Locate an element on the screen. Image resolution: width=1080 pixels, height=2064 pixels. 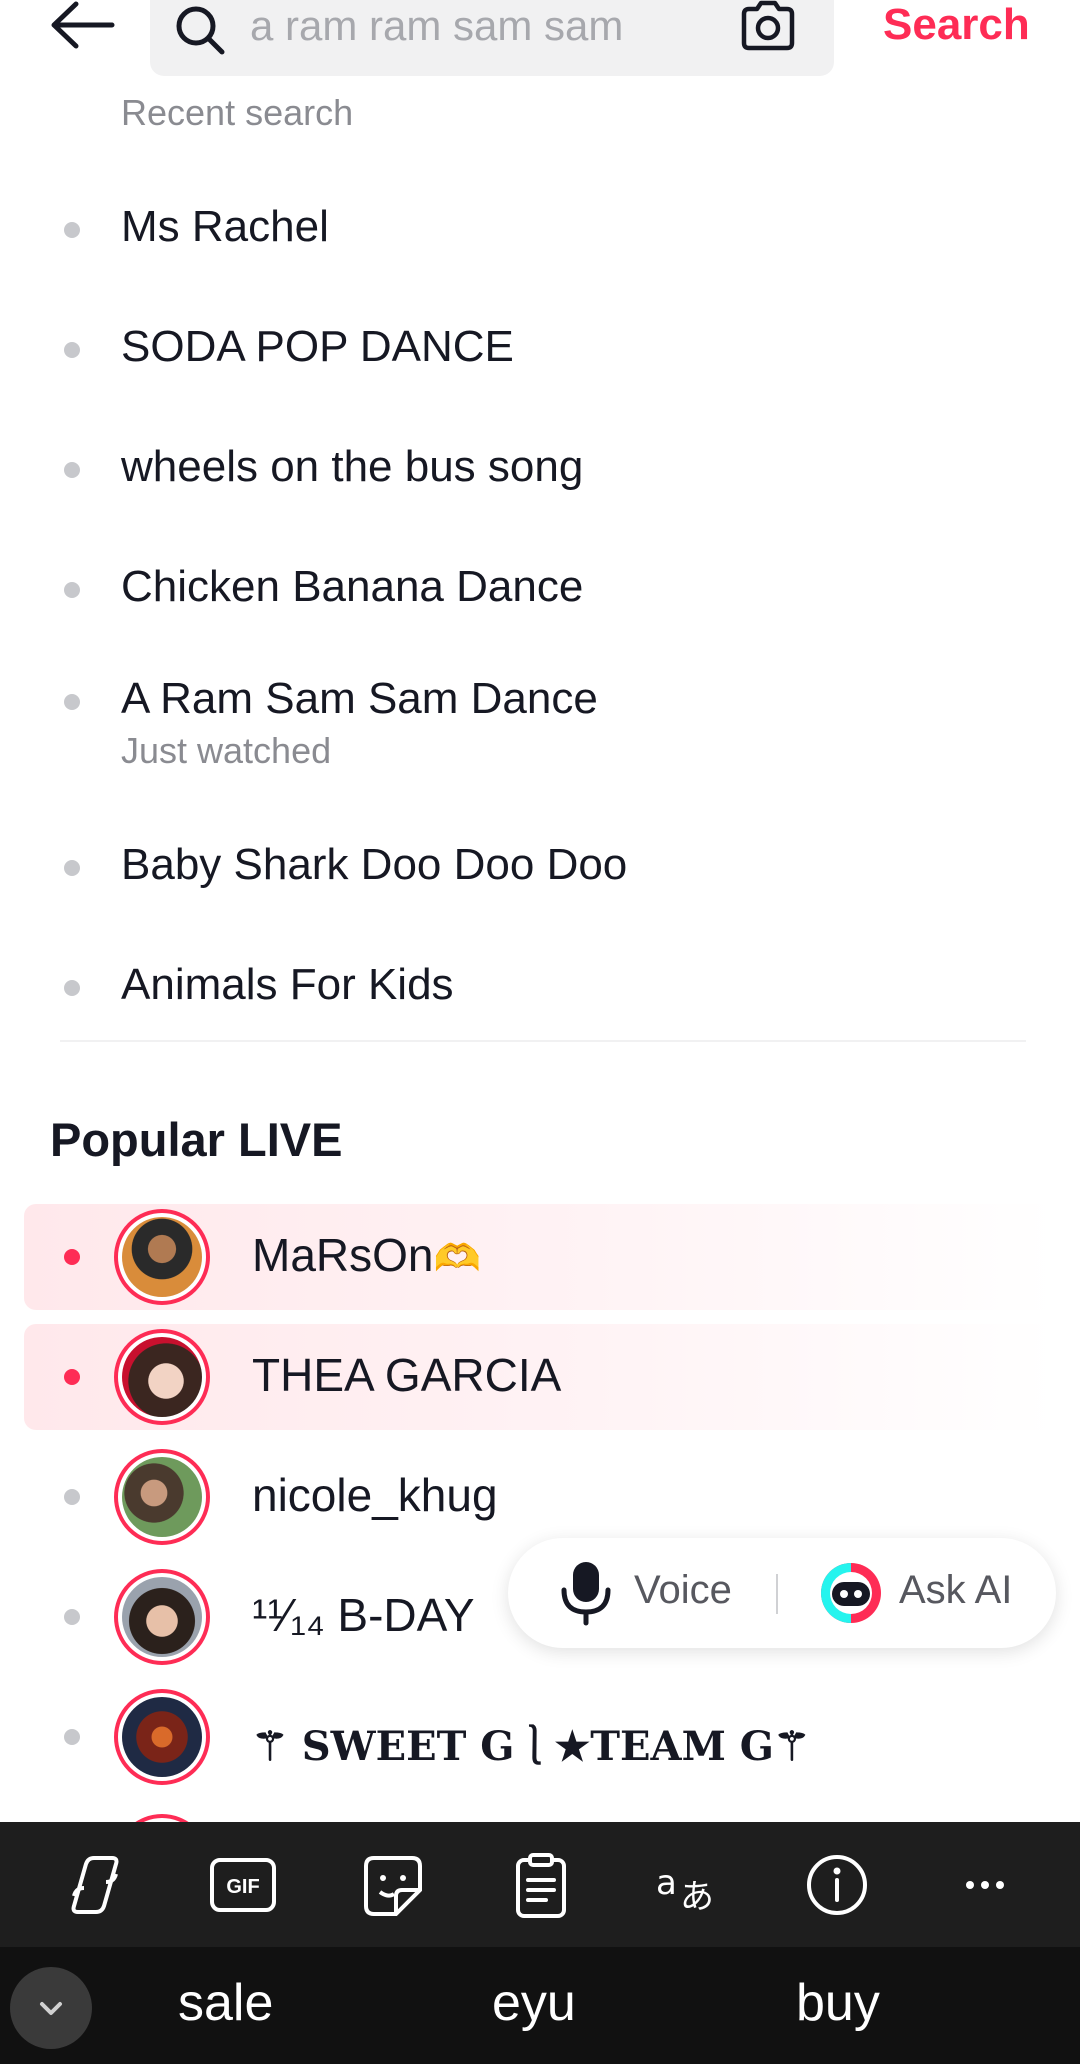
recent-search-text: Chicken Banana Dance is located at coordinates (352, 586).